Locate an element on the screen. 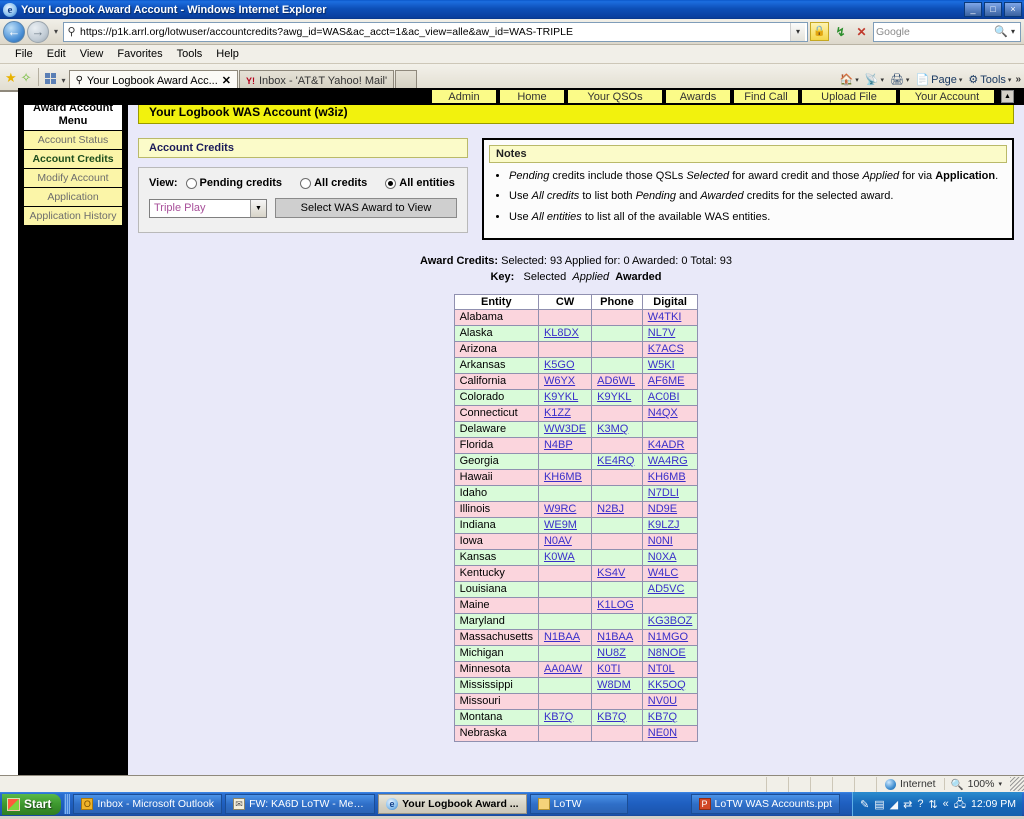 The width and height of the screenshot is (1024, 819). callsign-link: KK5OQ is located at coordinates (667, 685).